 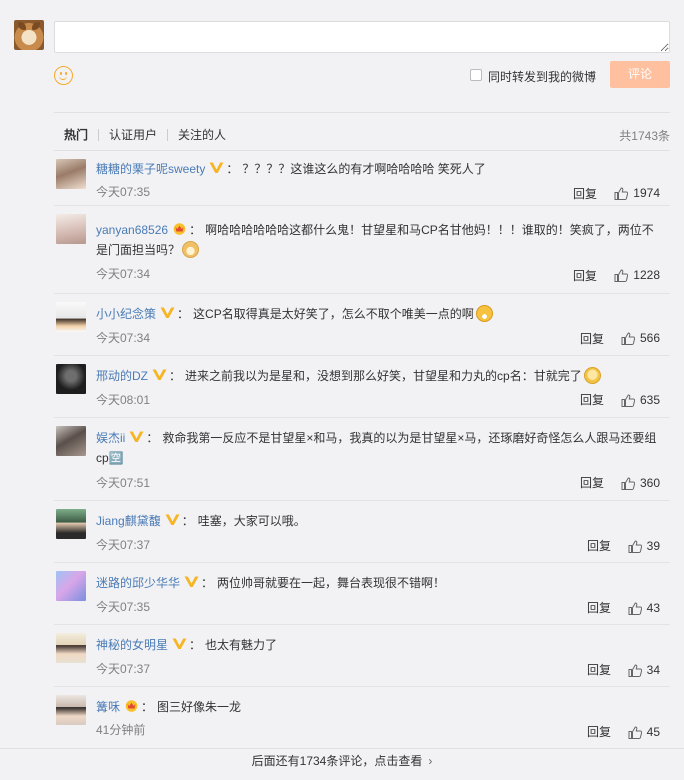 What do you see at coordinates (337, 761) in the screenshot?
I see `load-more-label: 后面还有1734条评论，点击查看` at bounding box center [337, 761].